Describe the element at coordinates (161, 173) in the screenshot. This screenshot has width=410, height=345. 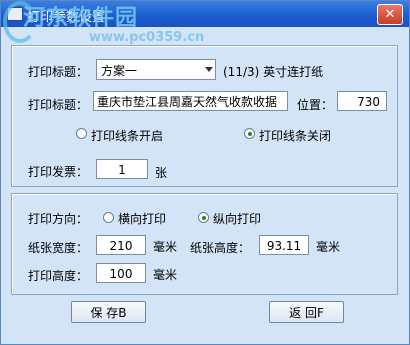
I see `invoice-unit: 张` at that location.